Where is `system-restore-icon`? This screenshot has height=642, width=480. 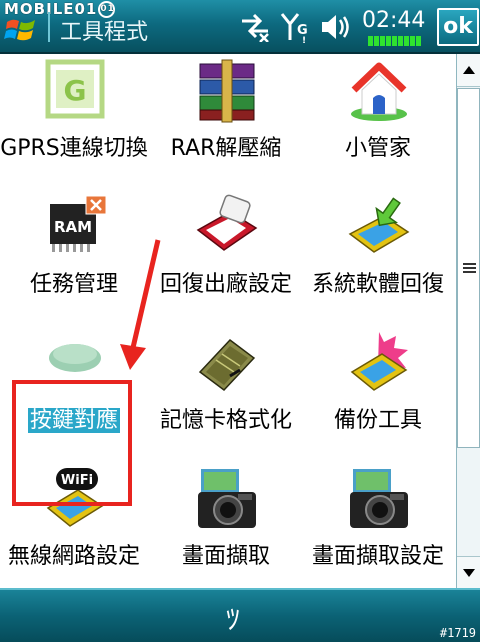 system-restore-icon is located at coordinates (379, 225).